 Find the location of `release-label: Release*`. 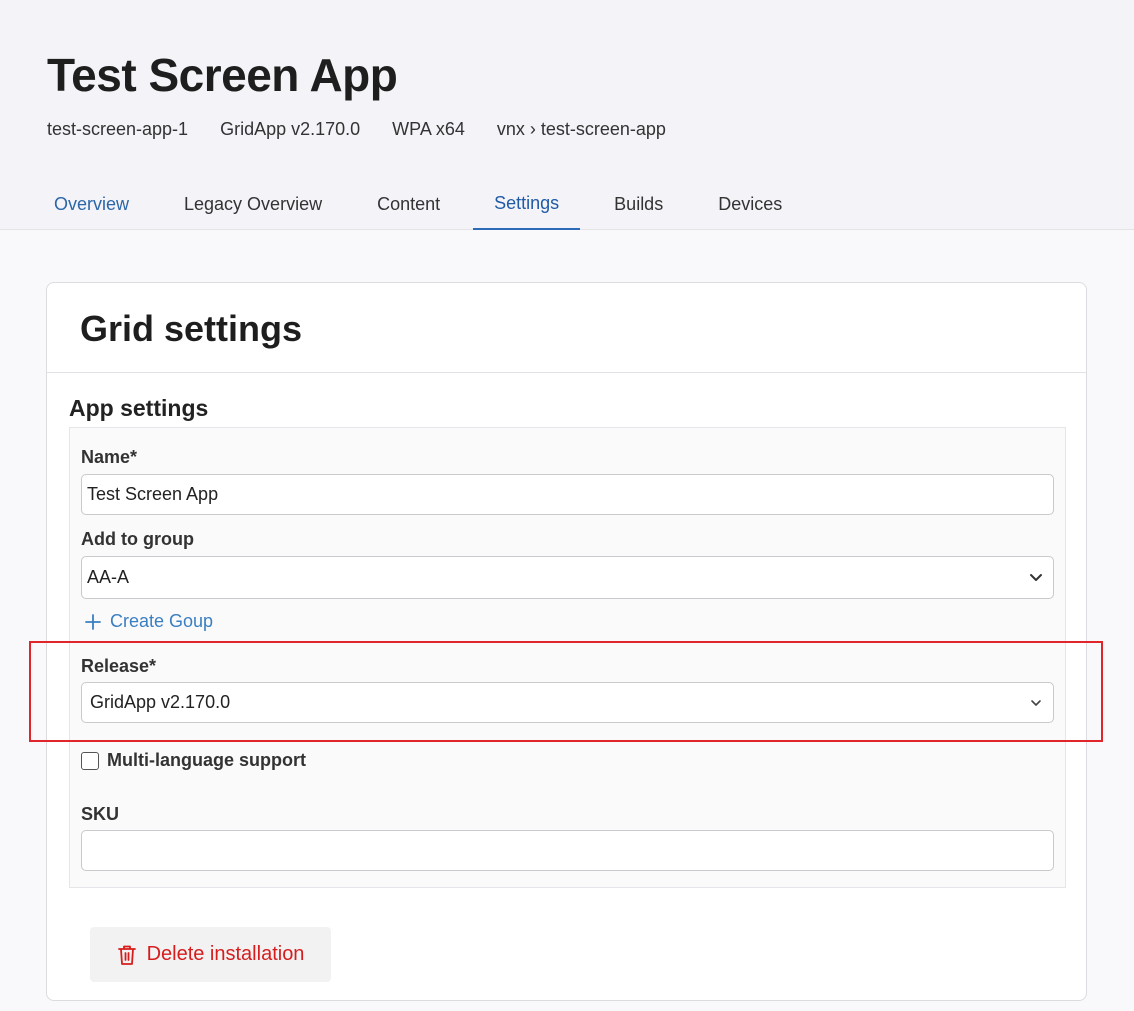

release-label: Release* is located at coordinates (119, 666).